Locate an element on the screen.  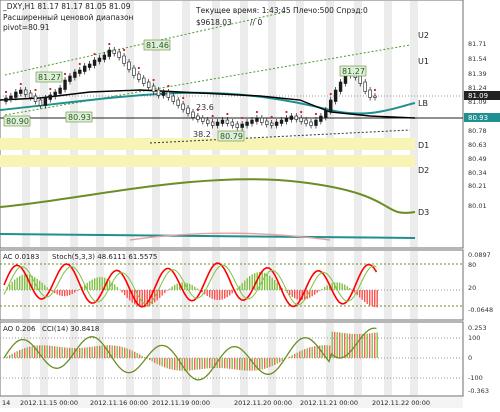
time-axis-label: 2012.11.22 00:00 is located at coordinates (401, 403).